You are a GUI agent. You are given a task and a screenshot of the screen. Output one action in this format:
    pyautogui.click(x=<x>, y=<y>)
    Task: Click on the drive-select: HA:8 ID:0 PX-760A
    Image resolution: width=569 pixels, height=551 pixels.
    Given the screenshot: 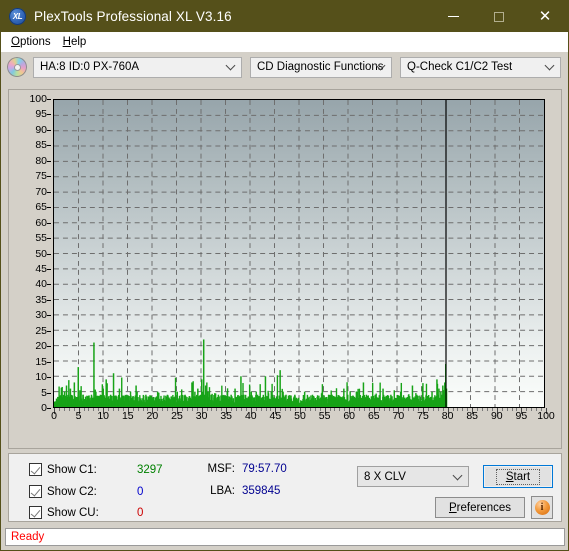 What is the action you would take?
    pyautogui.click(x=137, y=67)
    